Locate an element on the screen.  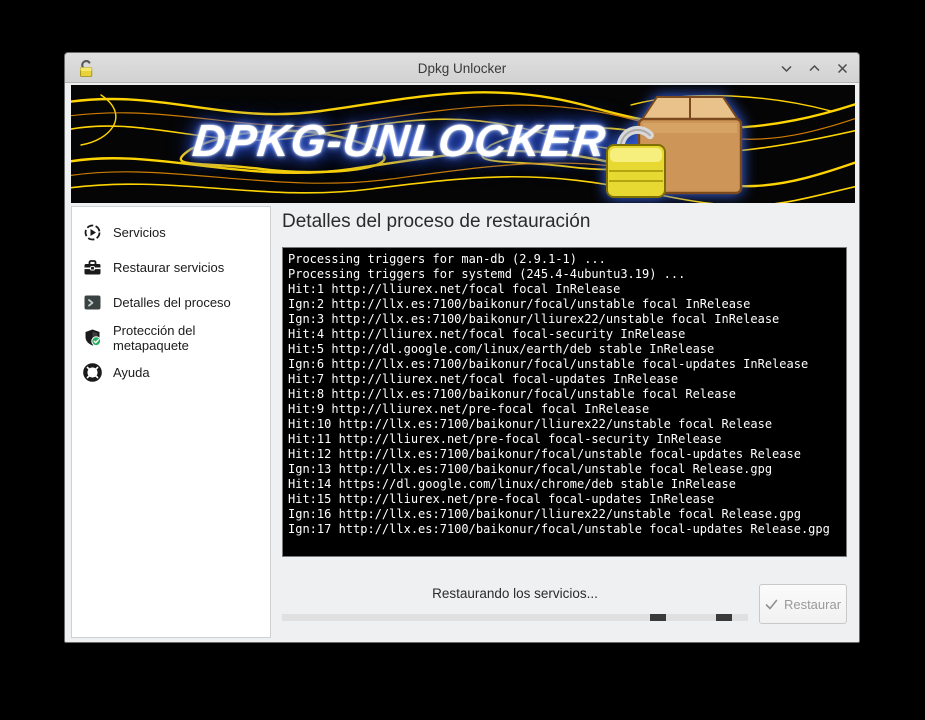
sidebar-item-label: Restaurar servicios is located at coordinates (169, 267).